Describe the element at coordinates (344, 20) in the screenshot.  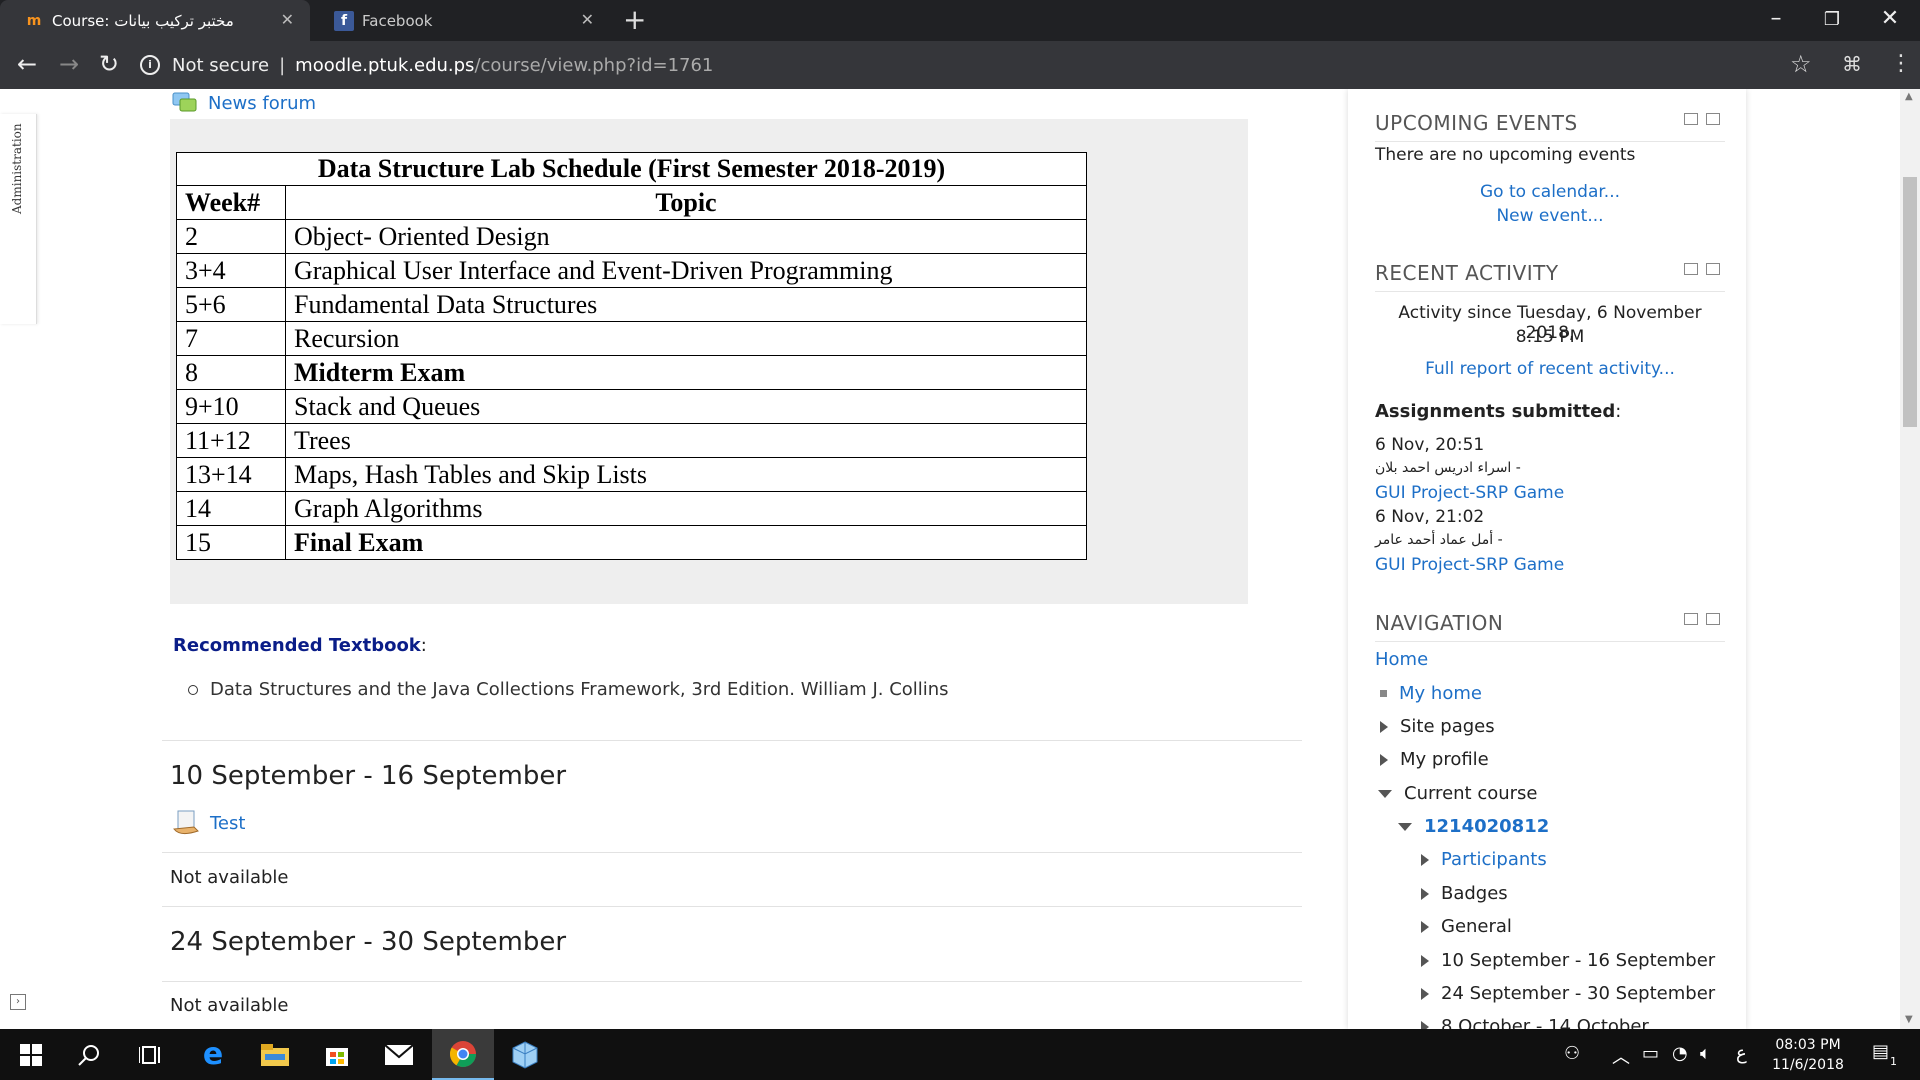
I see `facebook-favicon-icon: f` at that location.